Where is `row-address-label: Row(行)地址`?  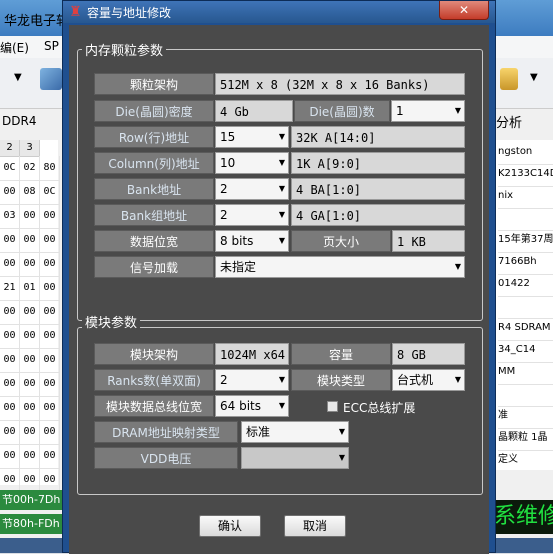 row-address-label: Row(行)地址 is located at coordinates (154, 137).